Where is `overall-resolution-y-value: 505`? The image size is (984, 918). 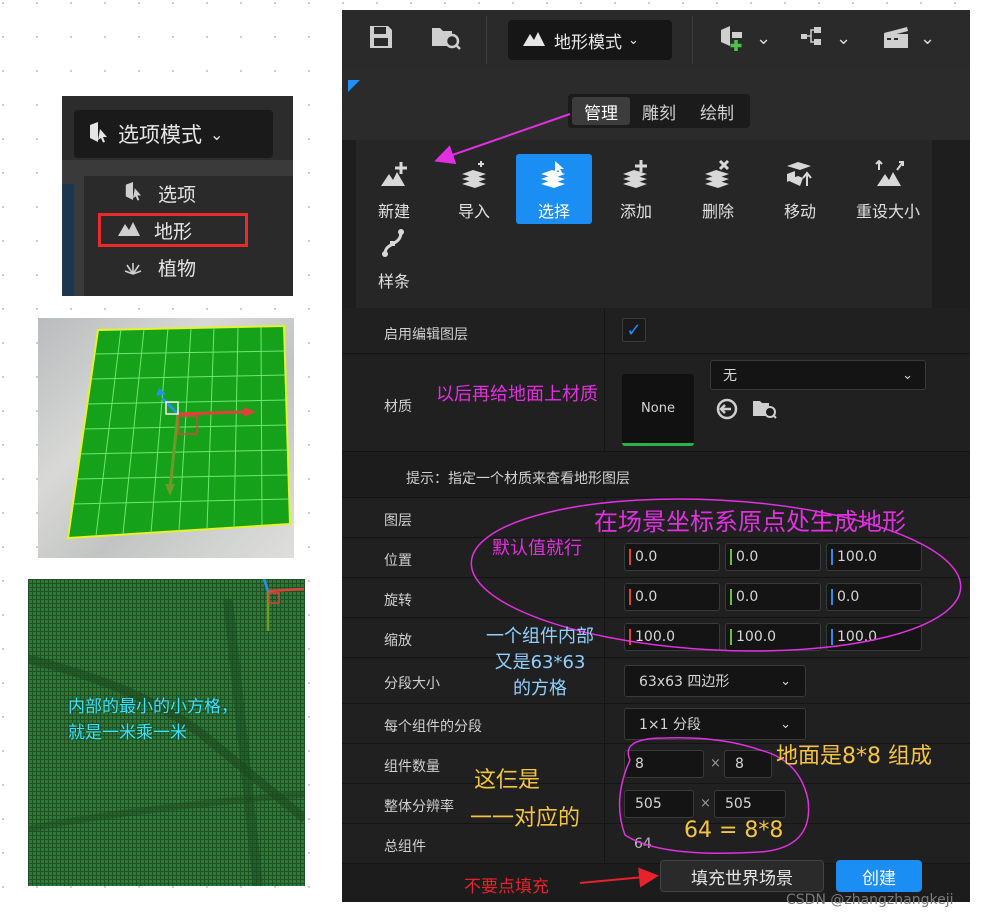
overall-resolution-y-value: 505 is located at coordinates (738, 804).